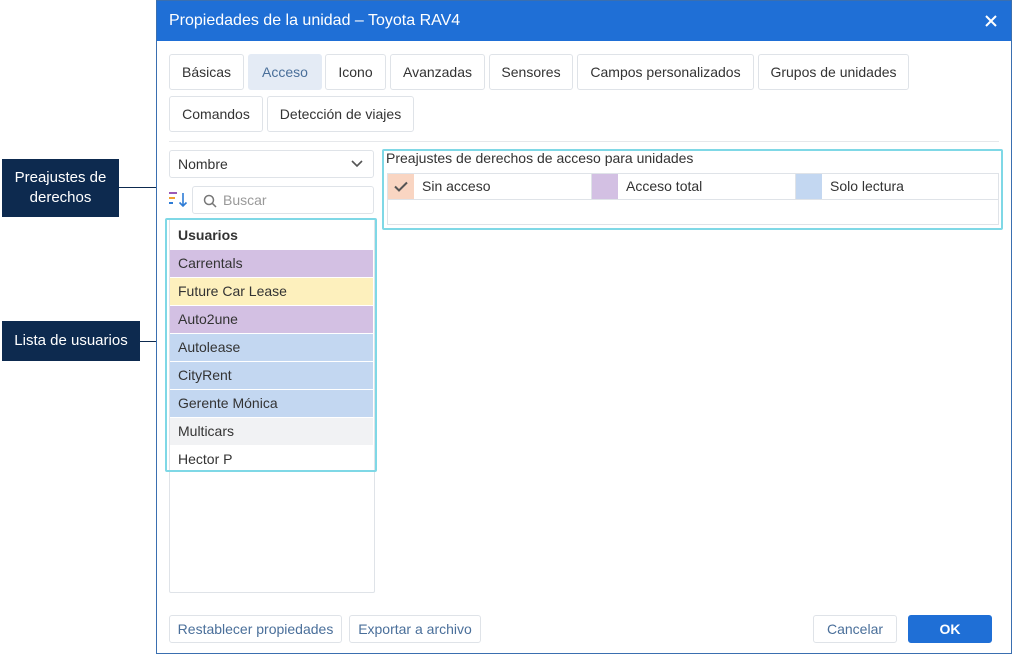  I want to click on search-field, so click(283, 200).